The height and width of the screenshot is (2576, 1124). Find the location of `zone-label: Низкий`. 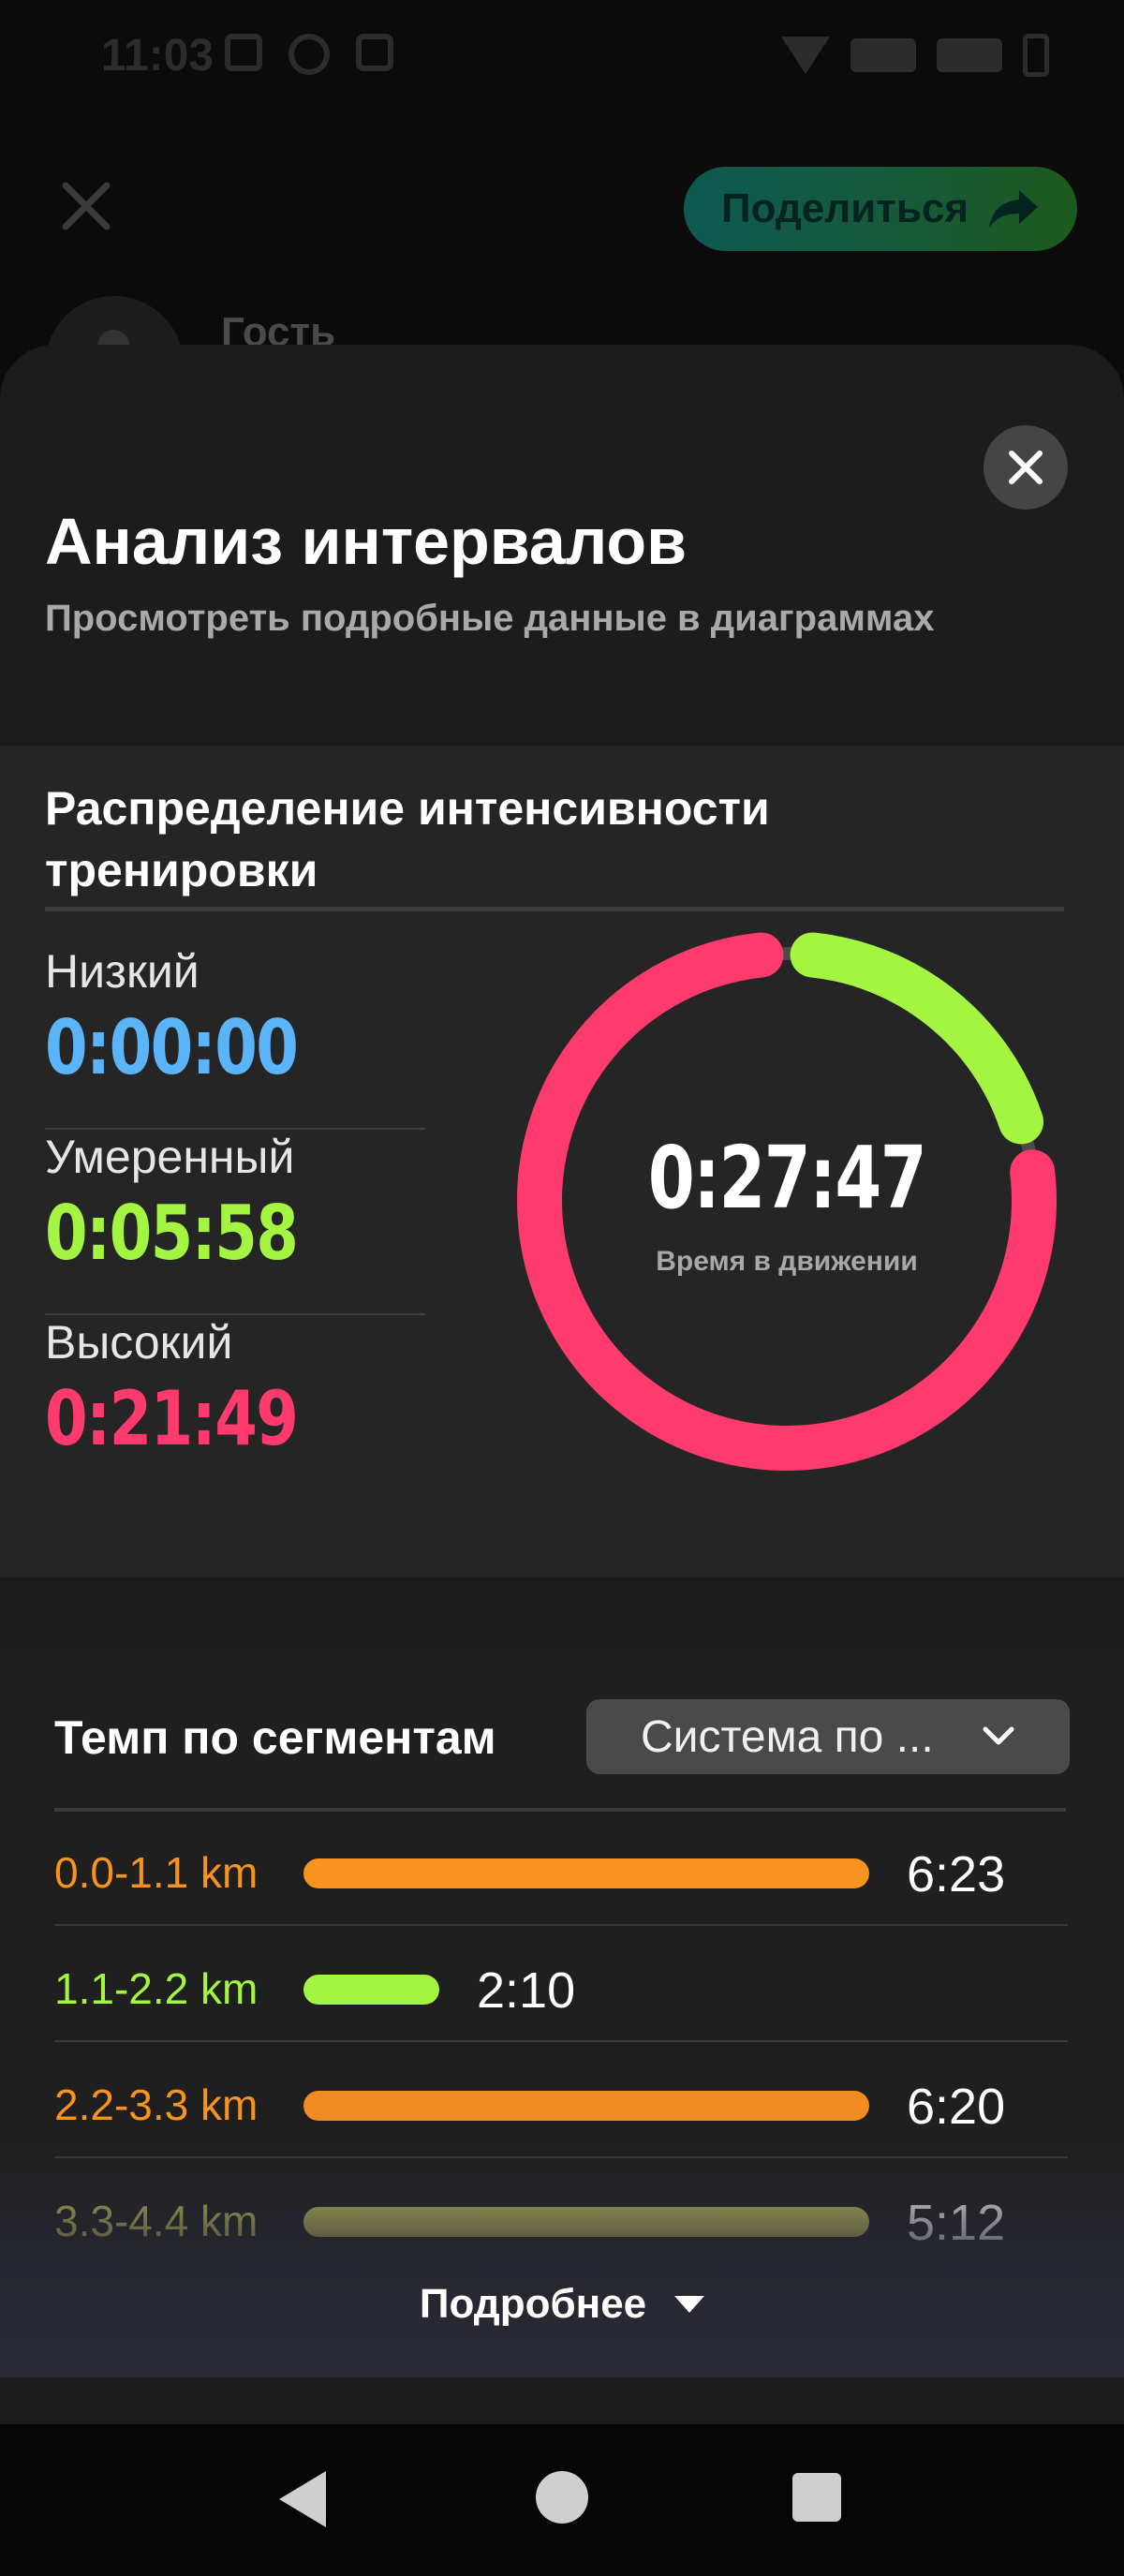

zone-label: Низкий is located at coordinates (122, 971).